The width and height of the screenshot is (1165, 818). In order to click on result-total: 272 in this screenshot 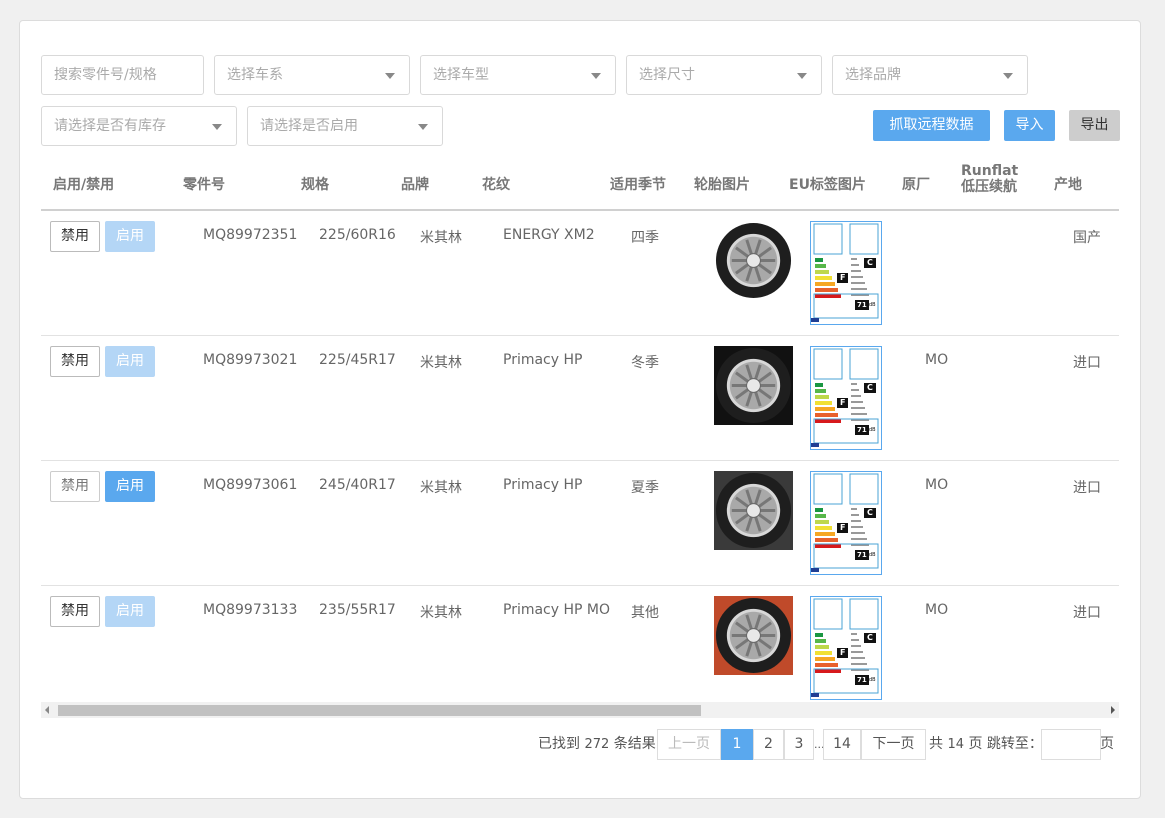, I will do `click(597, 744)`.